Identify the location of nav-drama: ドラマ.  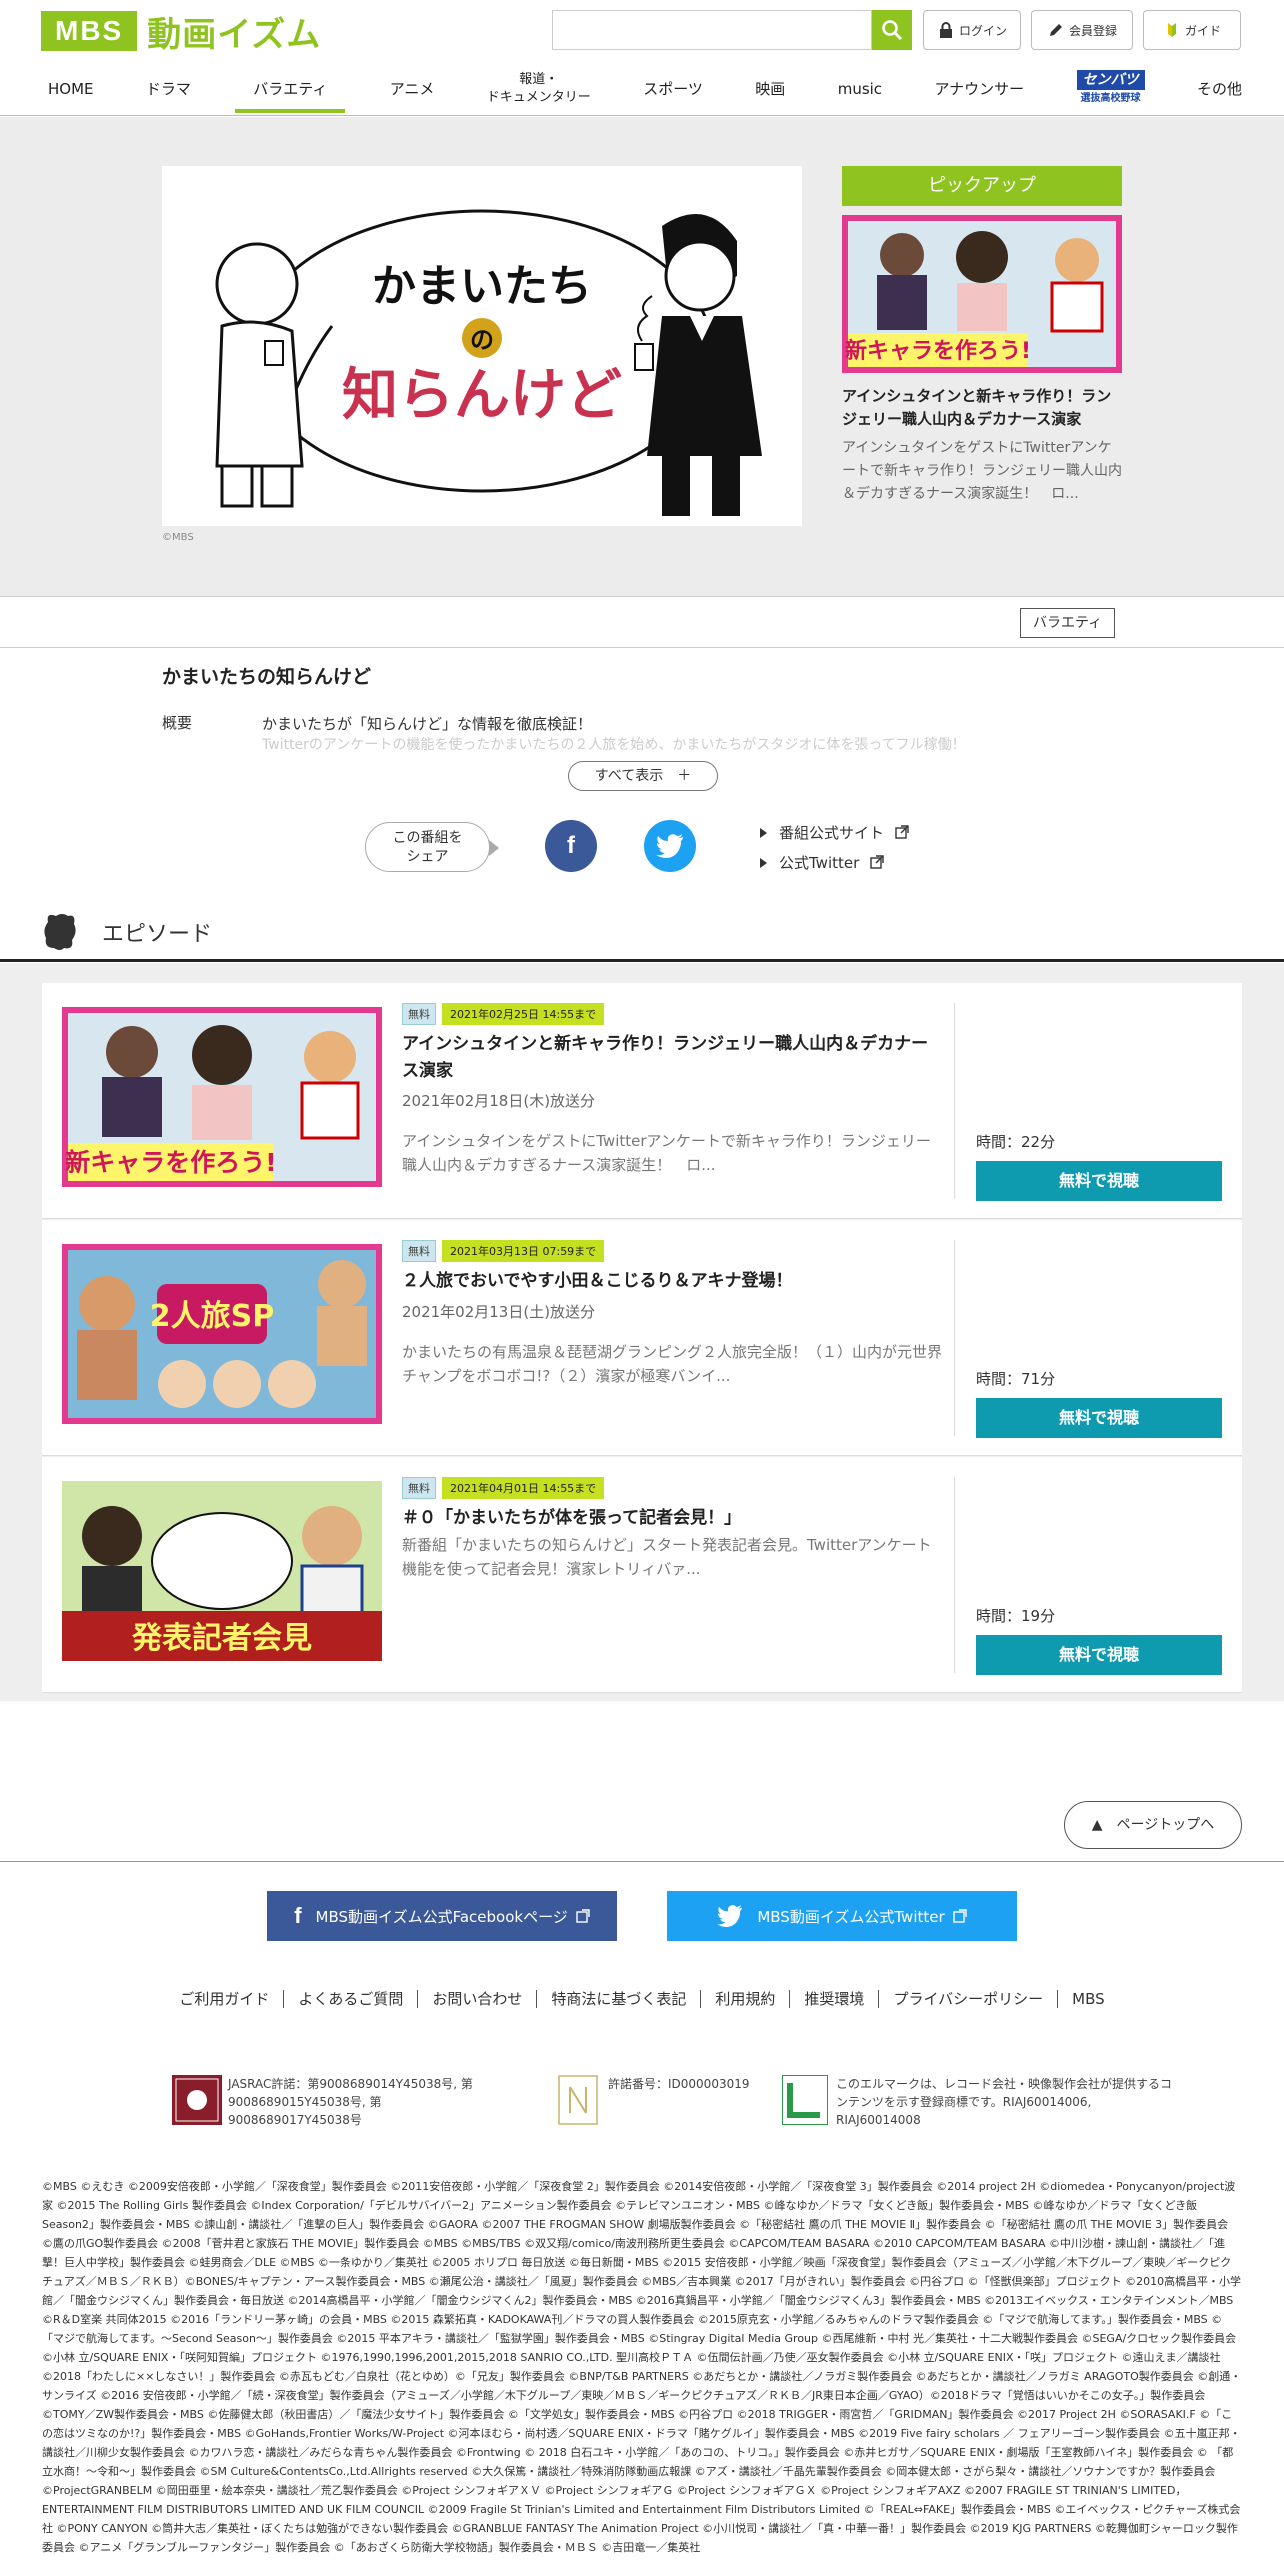
(168, 89).